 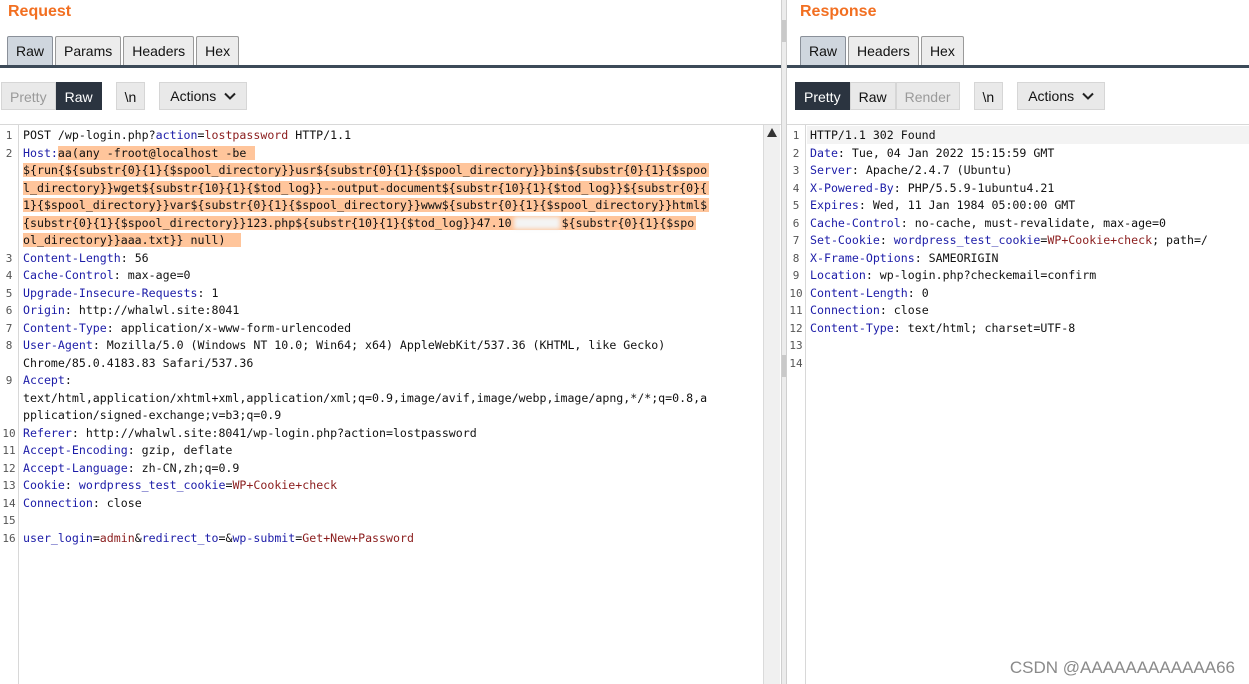 I want to click on response-pretty-button: Pretty, so click(x=822, y=96).